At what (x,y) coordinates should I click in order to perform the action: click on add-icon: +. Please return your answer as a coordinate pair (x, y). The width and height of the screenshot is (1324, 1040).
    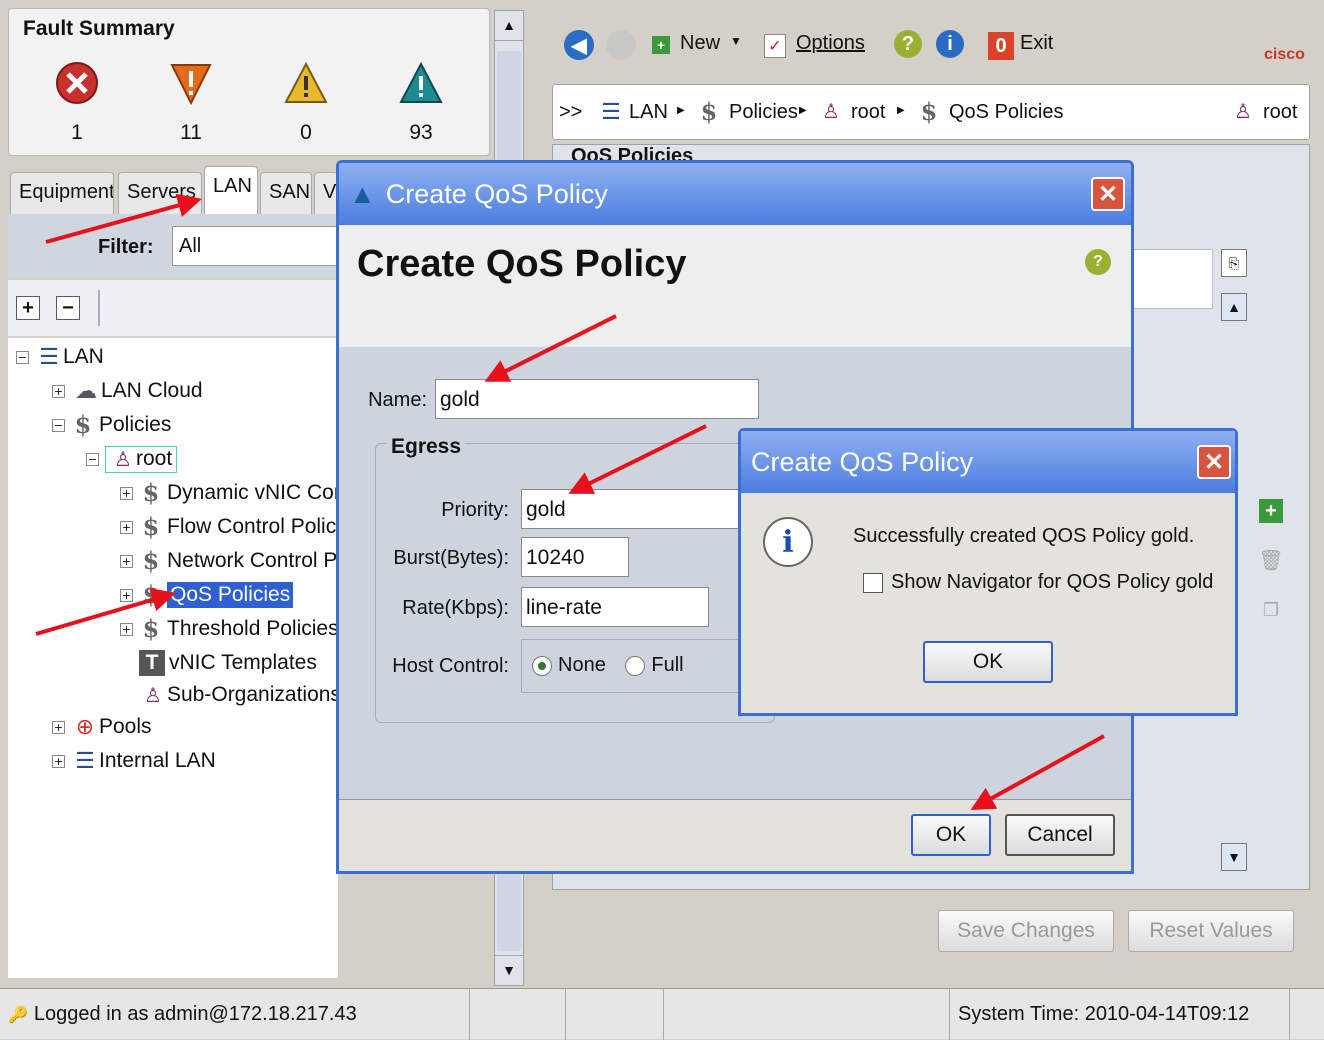
    Looking at the image, I should click on (1271, 511).